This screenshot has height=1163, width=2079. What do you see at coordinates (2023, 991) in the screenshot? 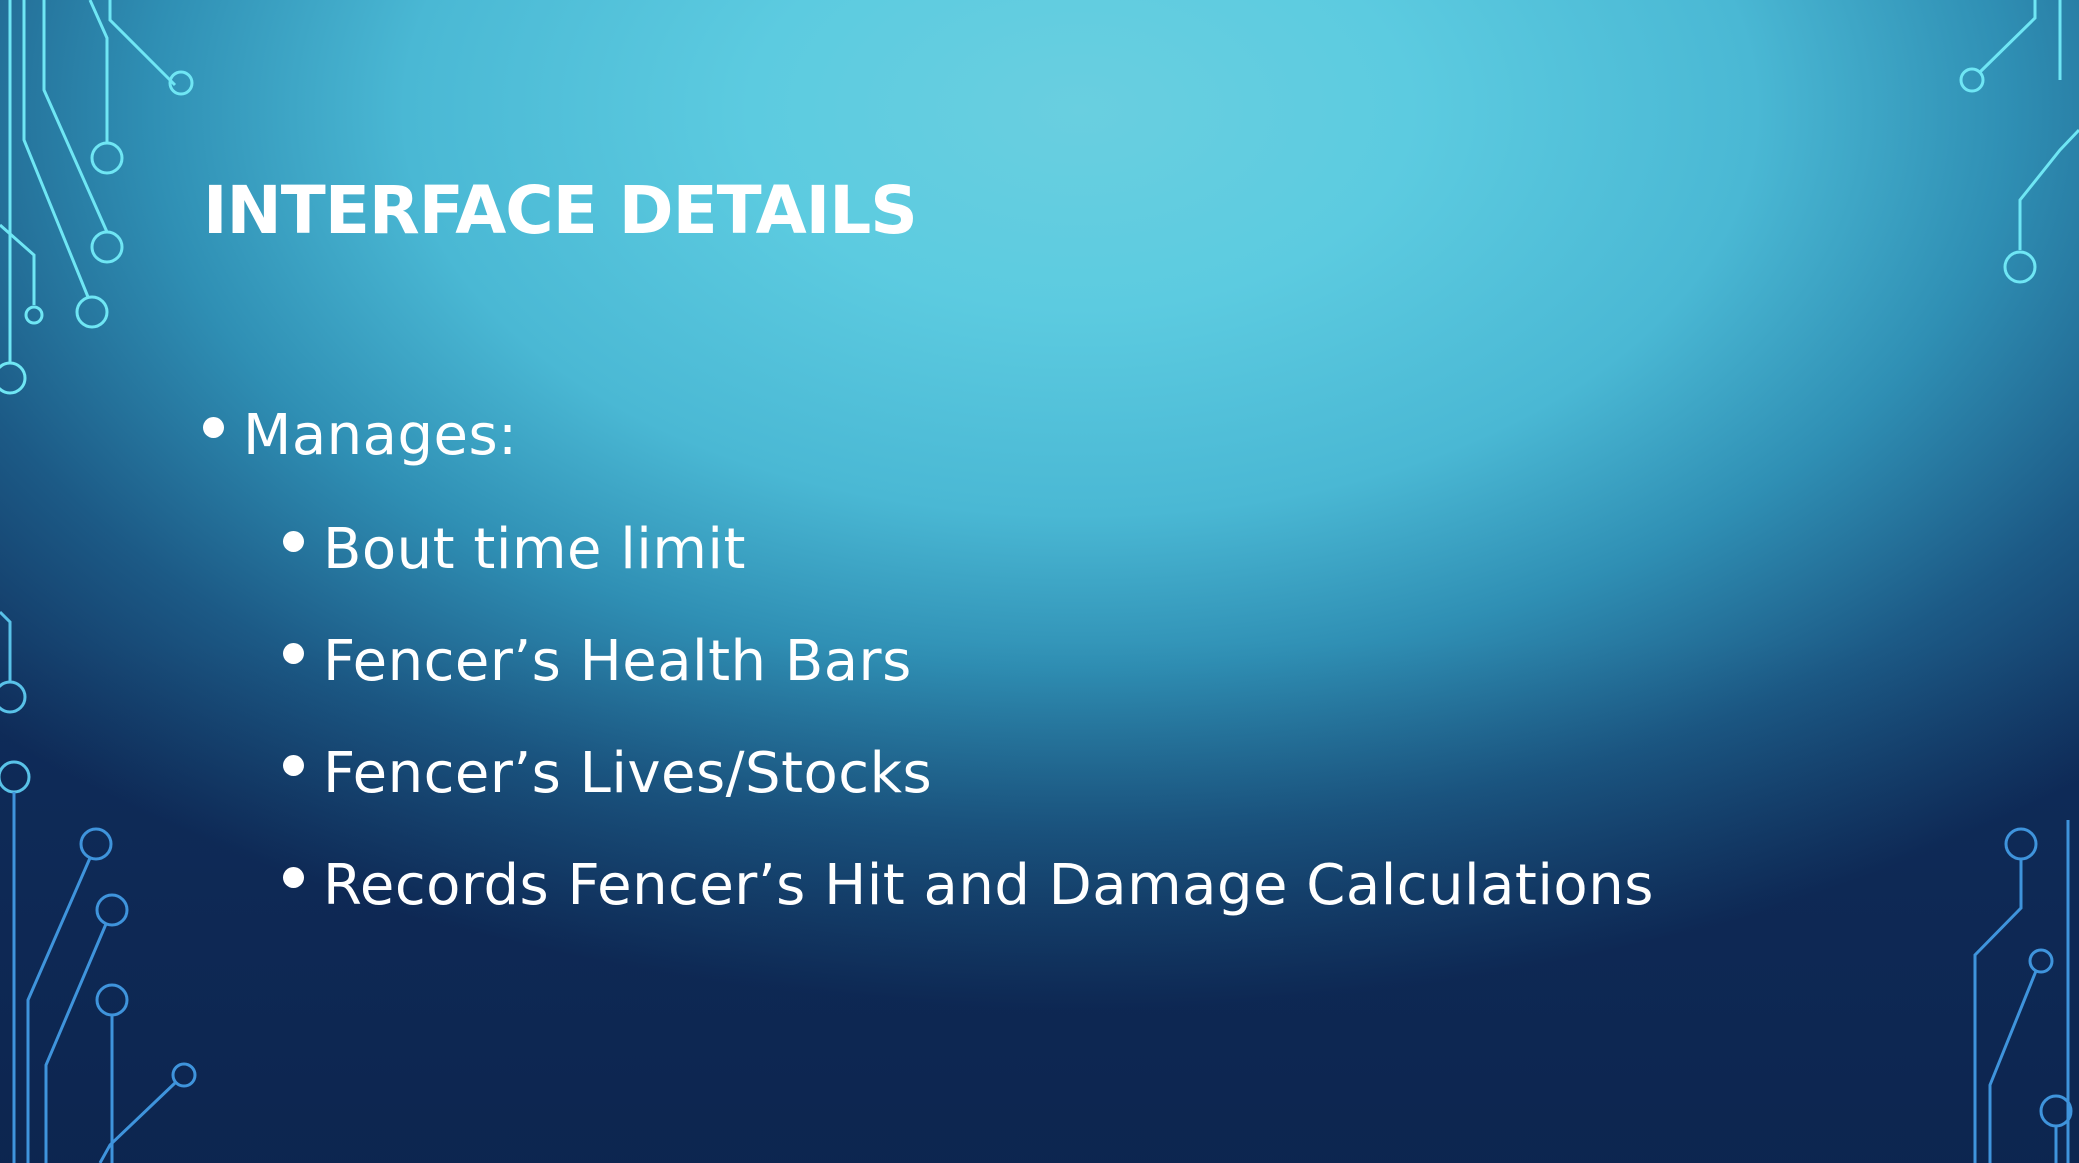
I see `bottom-right-circuit` at bounding box center [2023, 991].